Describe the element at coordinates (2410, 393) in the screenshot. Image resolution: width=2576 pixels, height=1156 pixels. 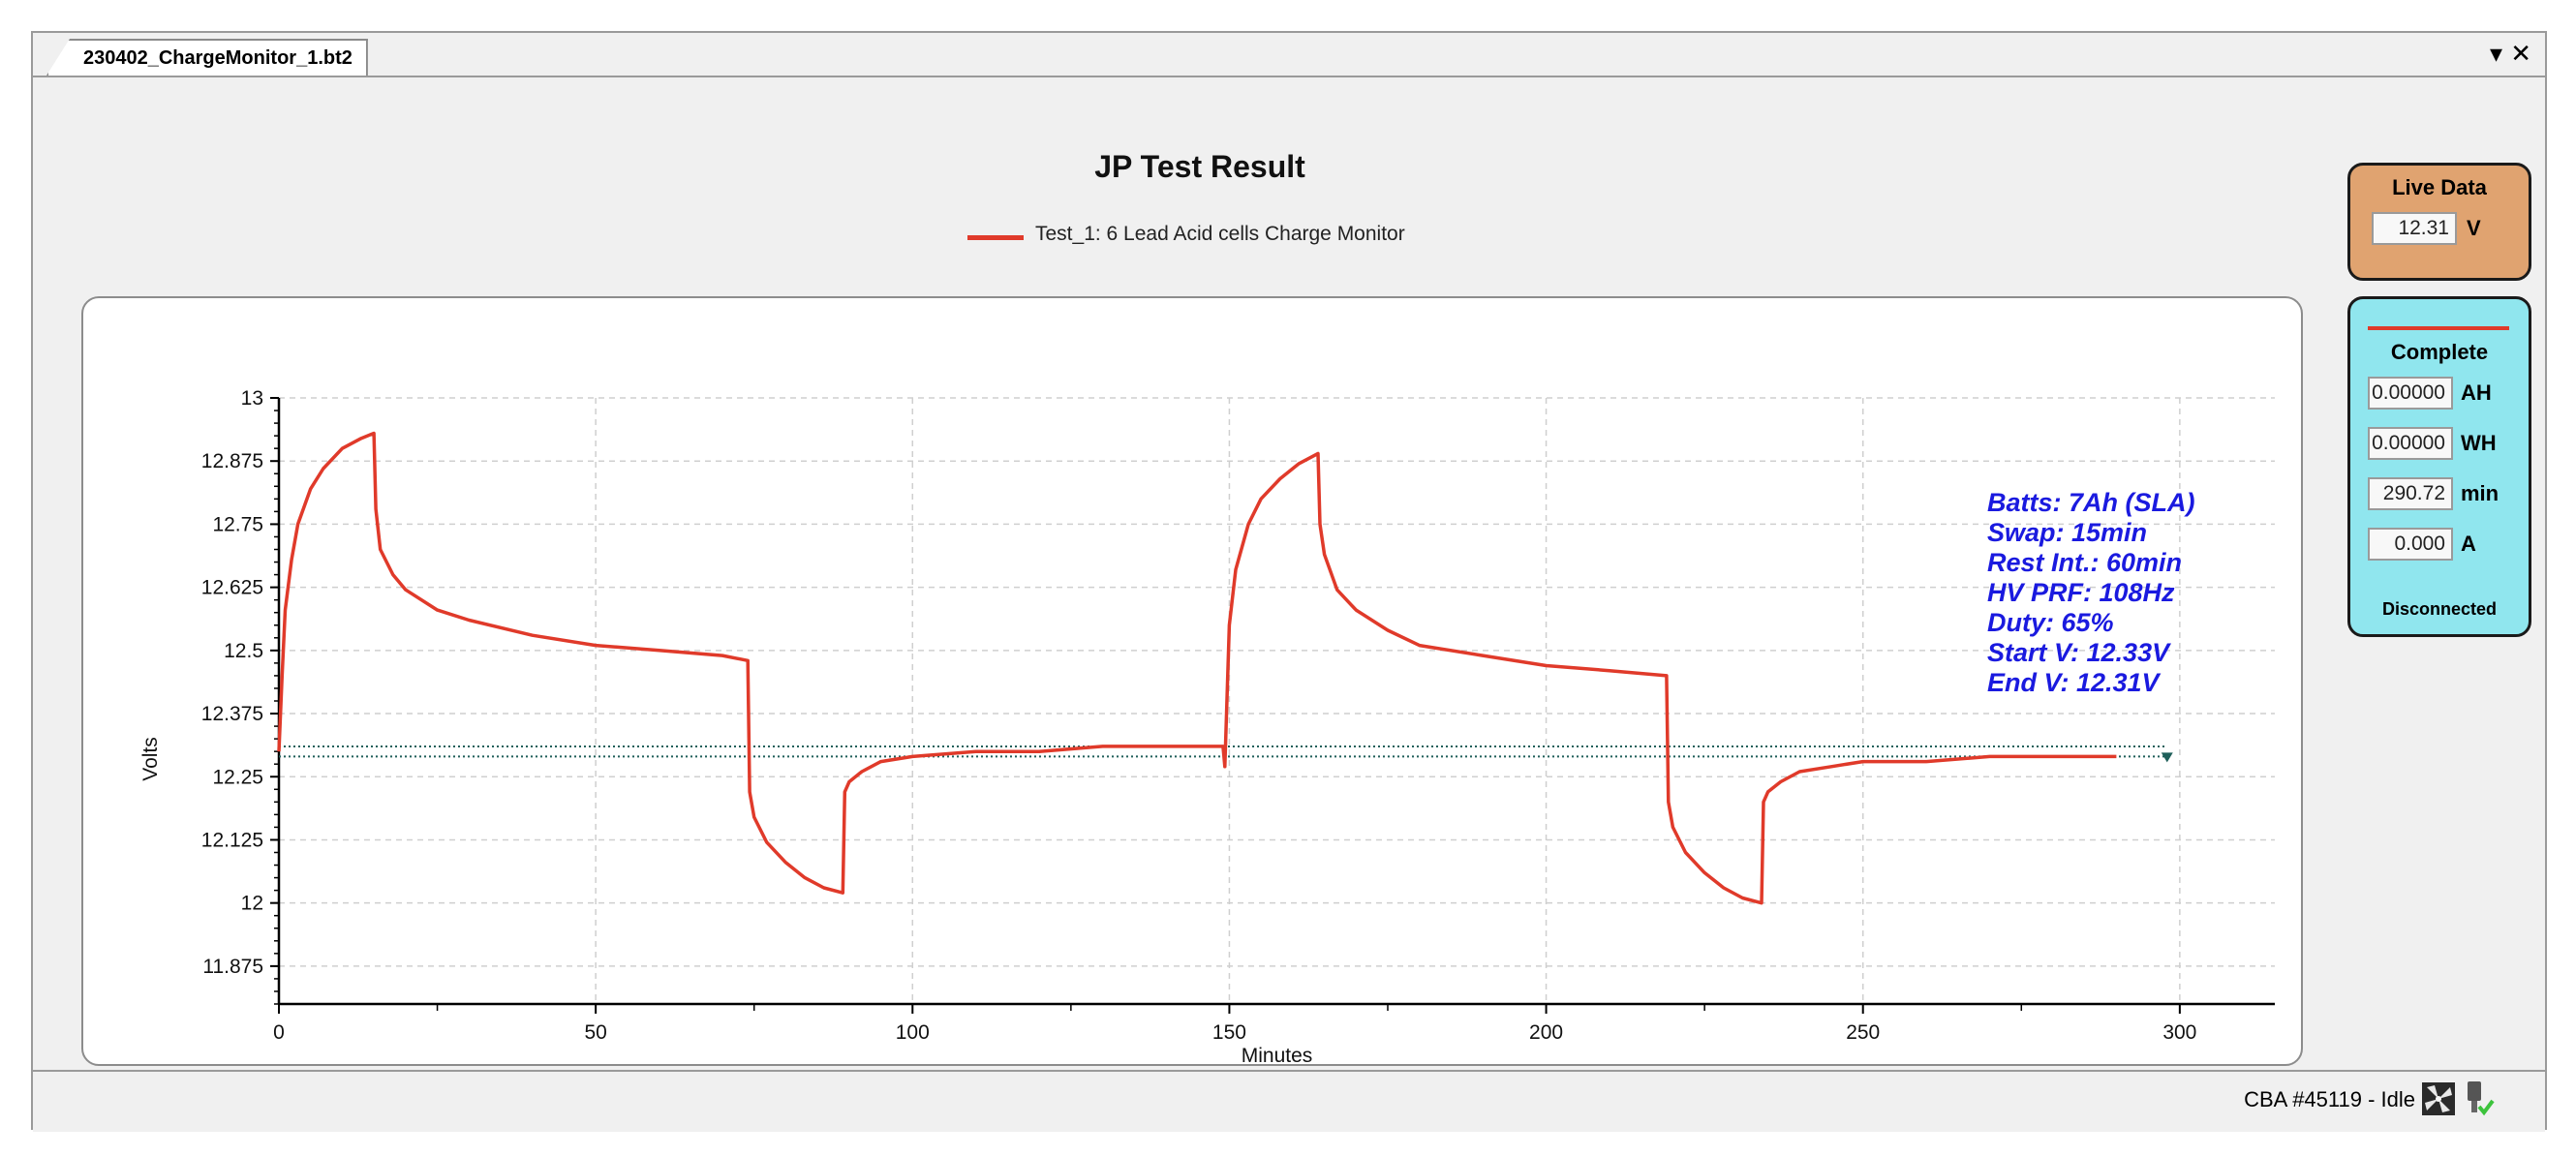
I see `ah-field: 0.00000` at that location.